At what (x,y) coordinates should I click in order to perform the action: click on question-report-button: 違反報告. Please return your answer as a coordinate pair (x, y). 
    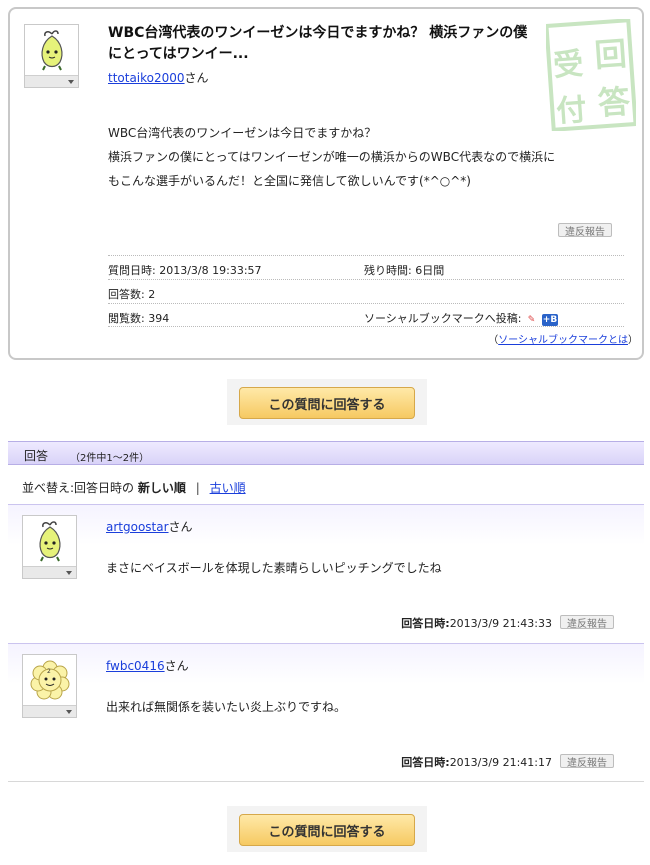
    Looking at the image, I should click on (585, 230).